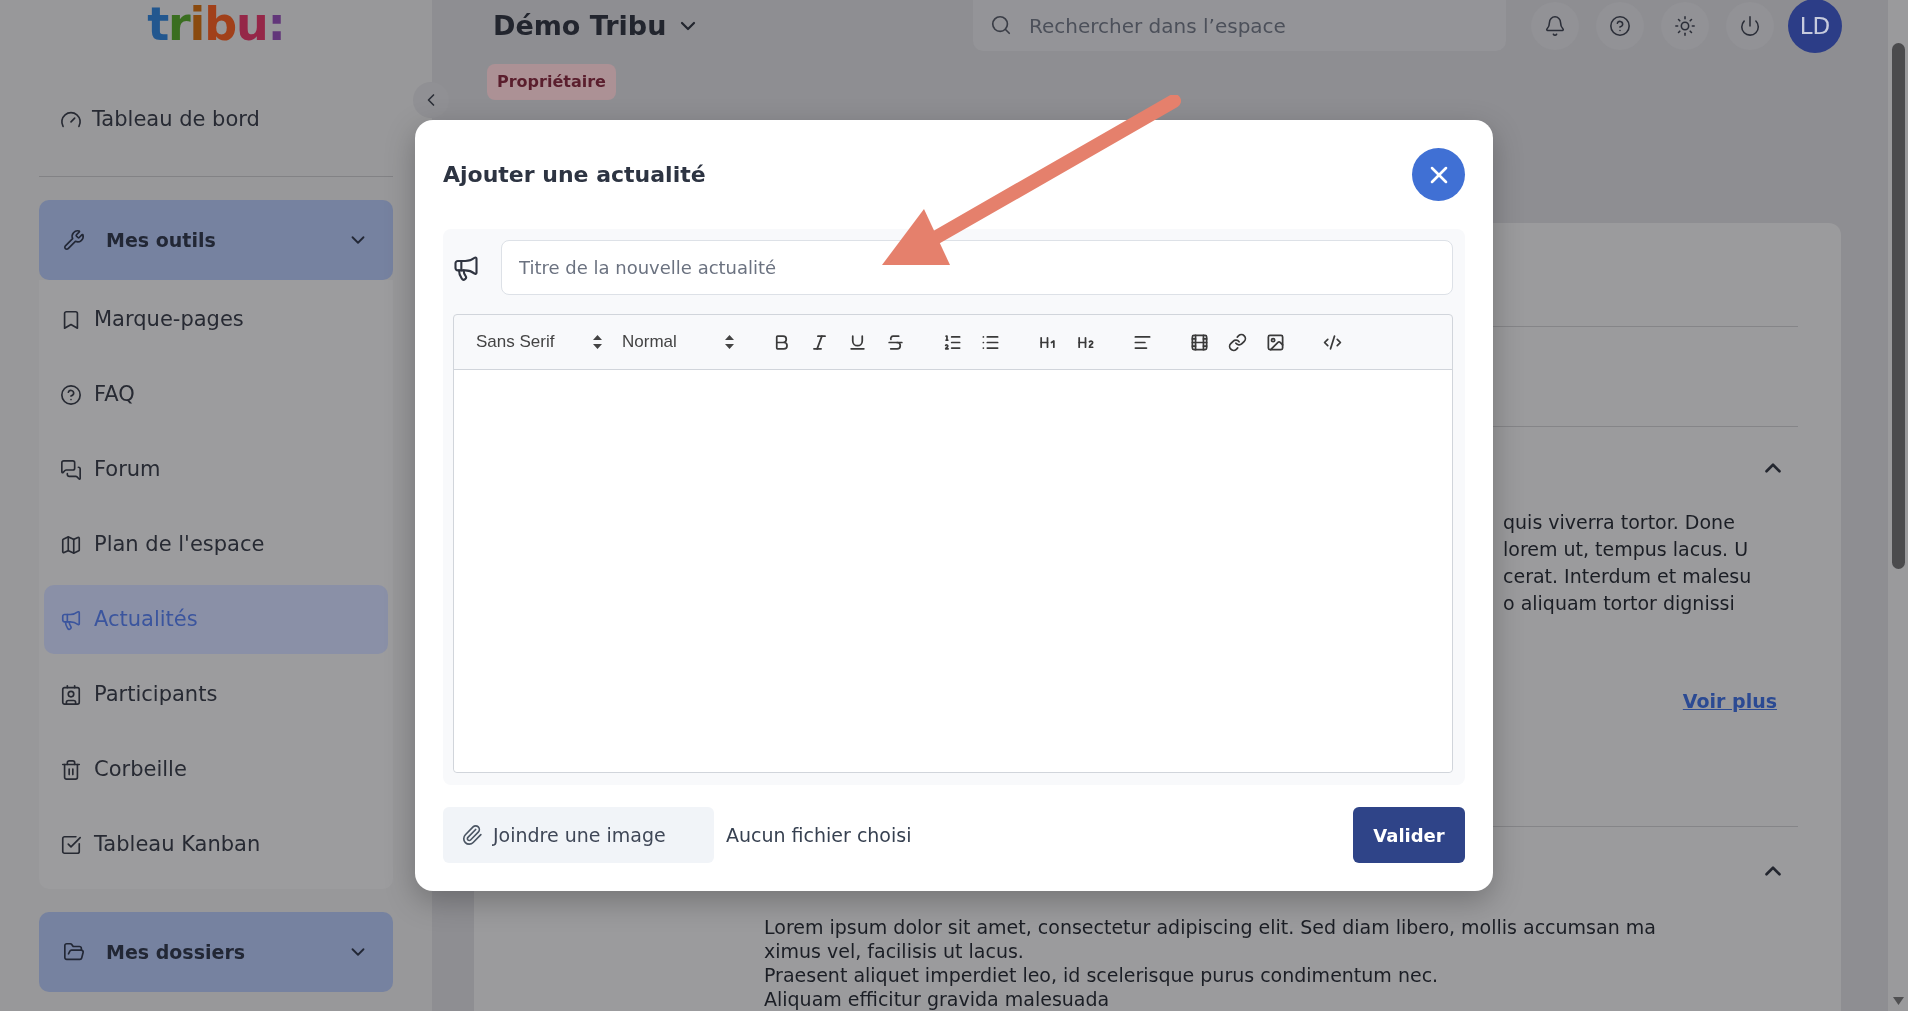 The width and height of the screenshot is (1908, 1011). Describe the element at coordinates (216, 240) in the screenshot. I see `sidebar-section-header: Mes outils` at that location.